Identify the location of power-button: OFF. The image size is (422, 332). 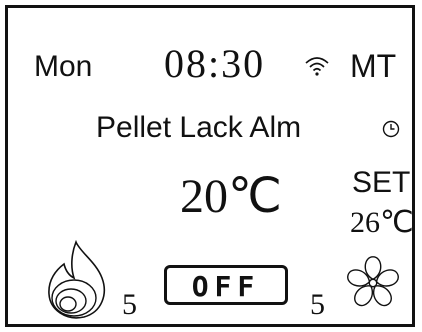
(226, 285).